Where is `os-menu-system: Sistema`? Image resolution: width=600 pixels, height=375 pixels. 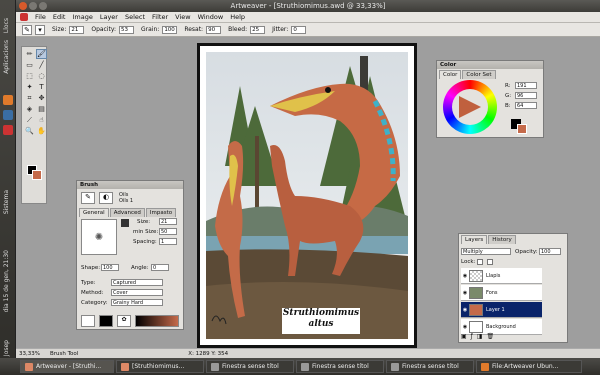
os-menu-system: Sistema is located at coordinates (6, 202).